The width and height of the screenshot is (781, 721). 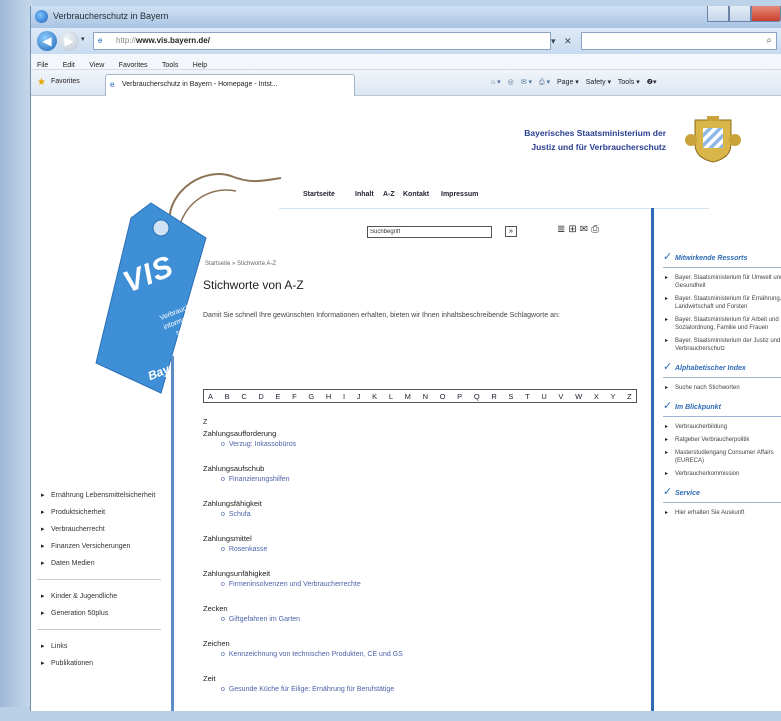 What do you see at coordinates (459, 396) in the screenshot?
I see `letter-p: P` at bounding box center [459, 396].